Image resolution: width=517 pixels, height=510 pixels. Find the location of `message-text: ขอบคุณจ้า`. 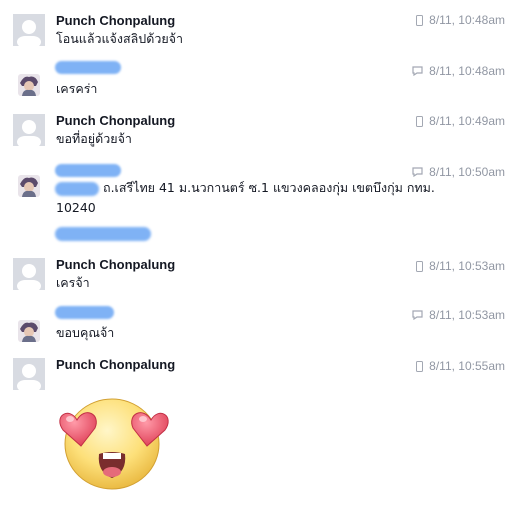

message-text: ขอบคุณจ้า is located at coordinates (85, 332).